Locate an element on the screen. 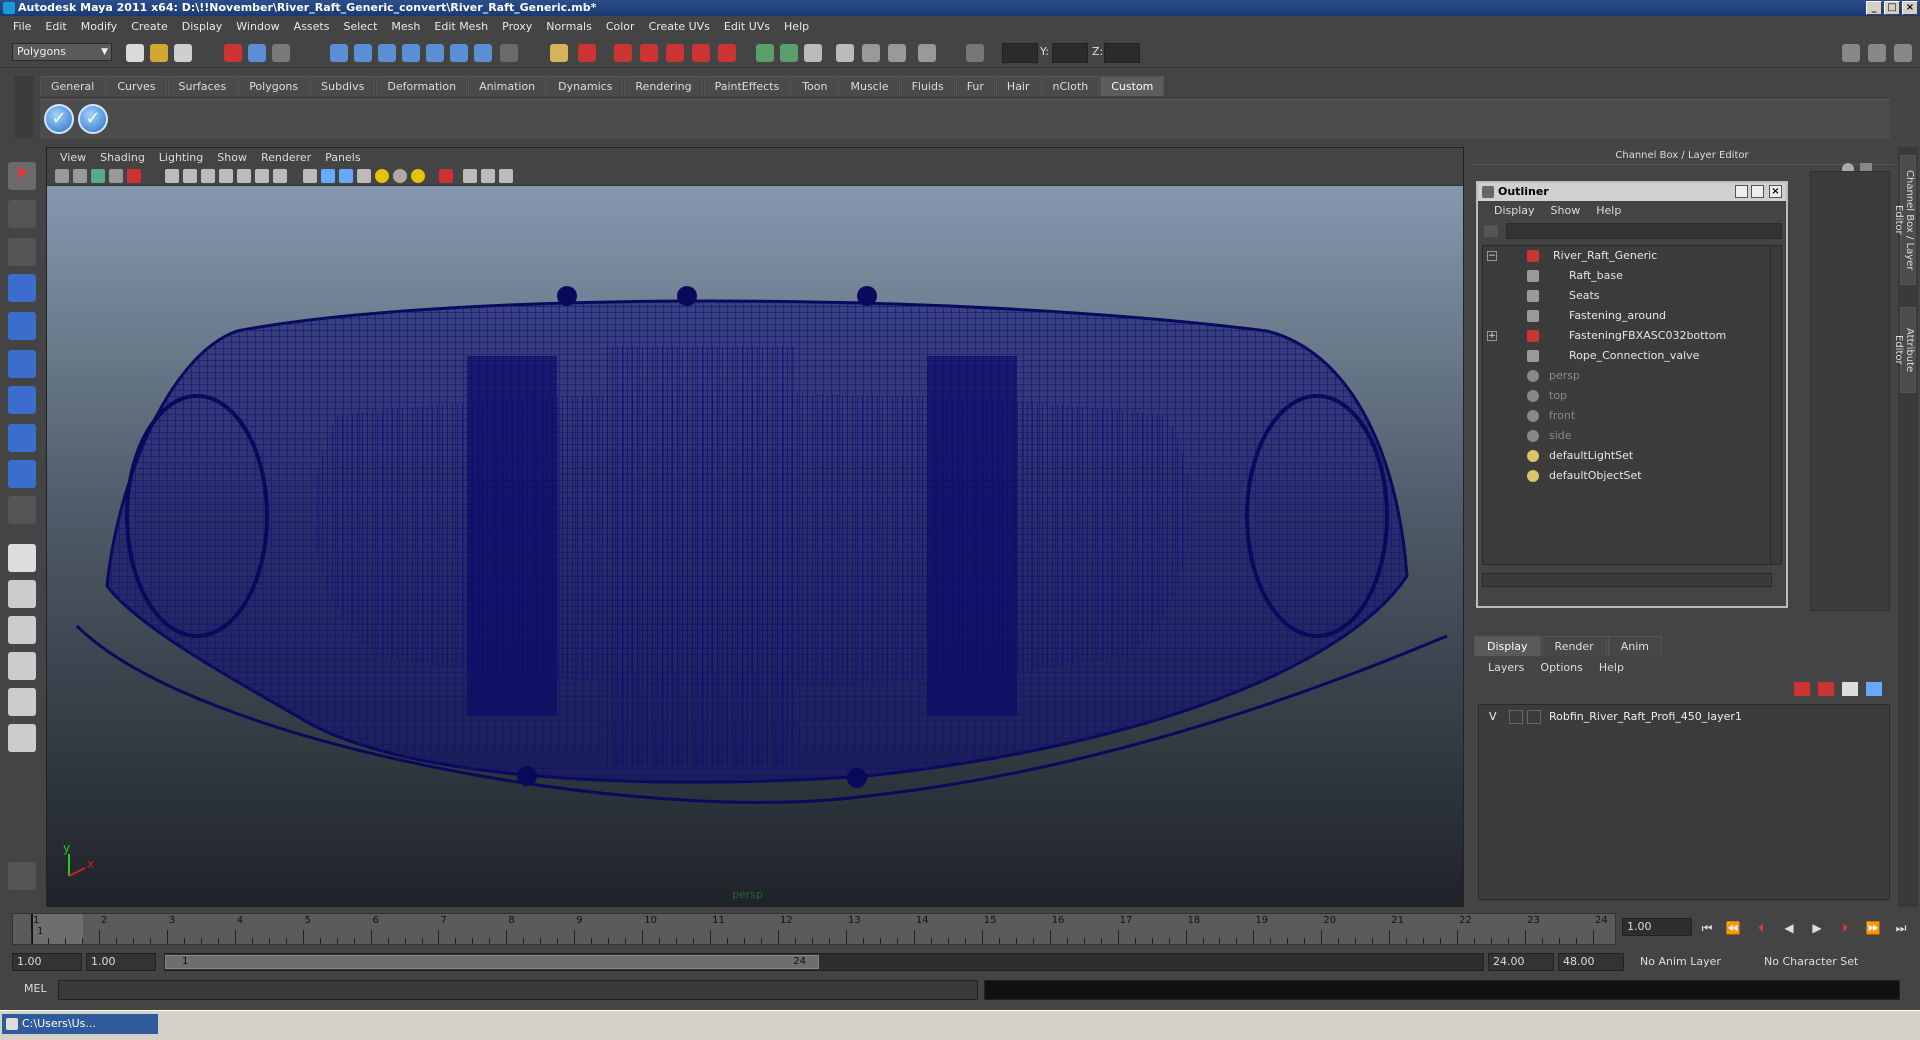 The image size is (1920, 1040). menu-mesh: Mesh is located at coordinates (405, 27).